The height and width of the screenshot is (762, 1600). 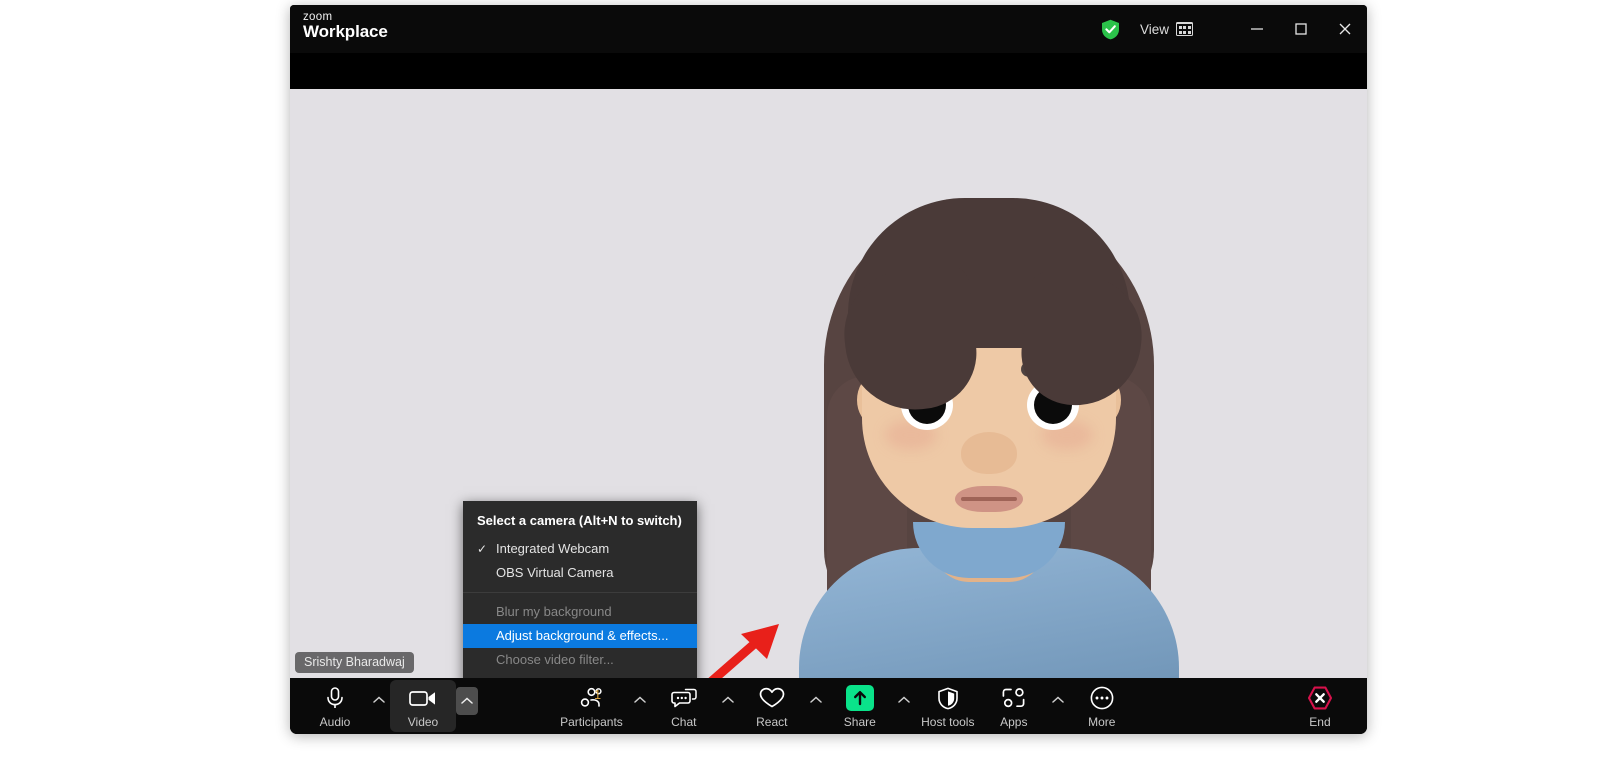 What do you see at coordinates (1058, 700) in the screenshot?
I see `apps-options-chevron-icon` at bounding box center [1058, 700].